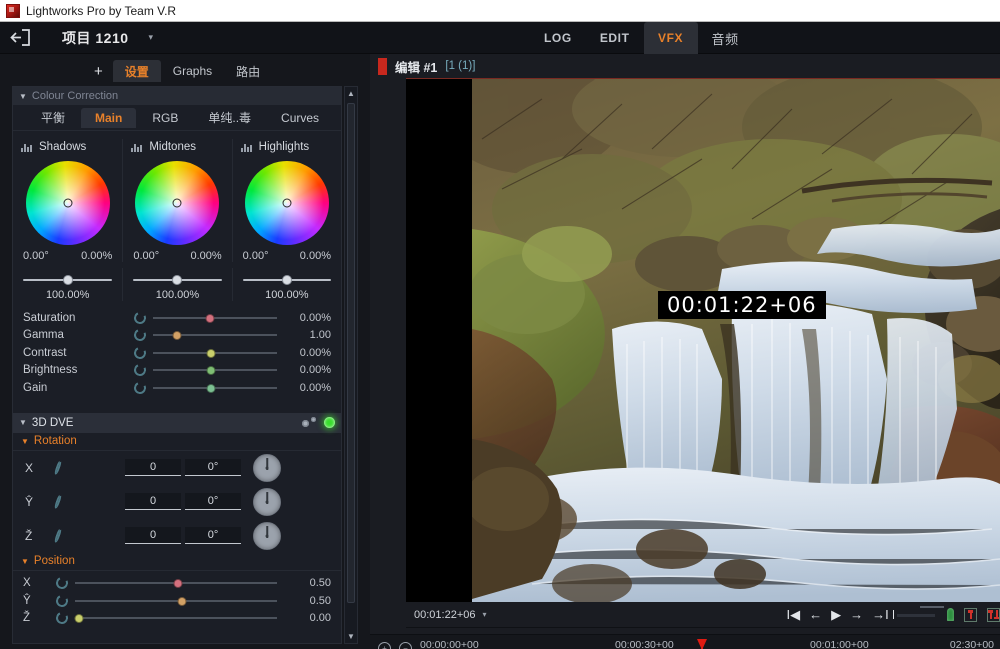 The image size is (1000, 649). I want to click on highlights-colour-wheel, so click(286, 203).